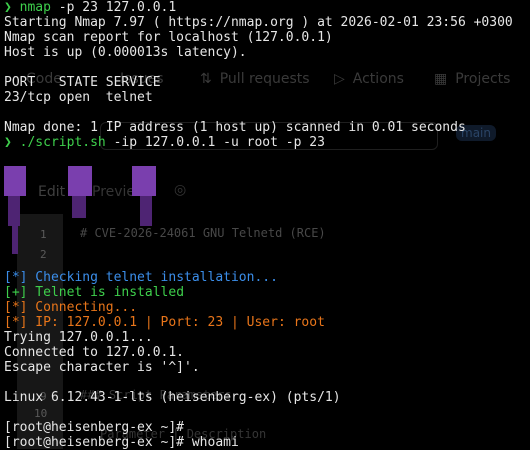 The height and width of the screenshot is (450, 530). Describe the element at coordinates (106, 292) in the screenshot. I see `status-text: Telnet is installed` at that location.